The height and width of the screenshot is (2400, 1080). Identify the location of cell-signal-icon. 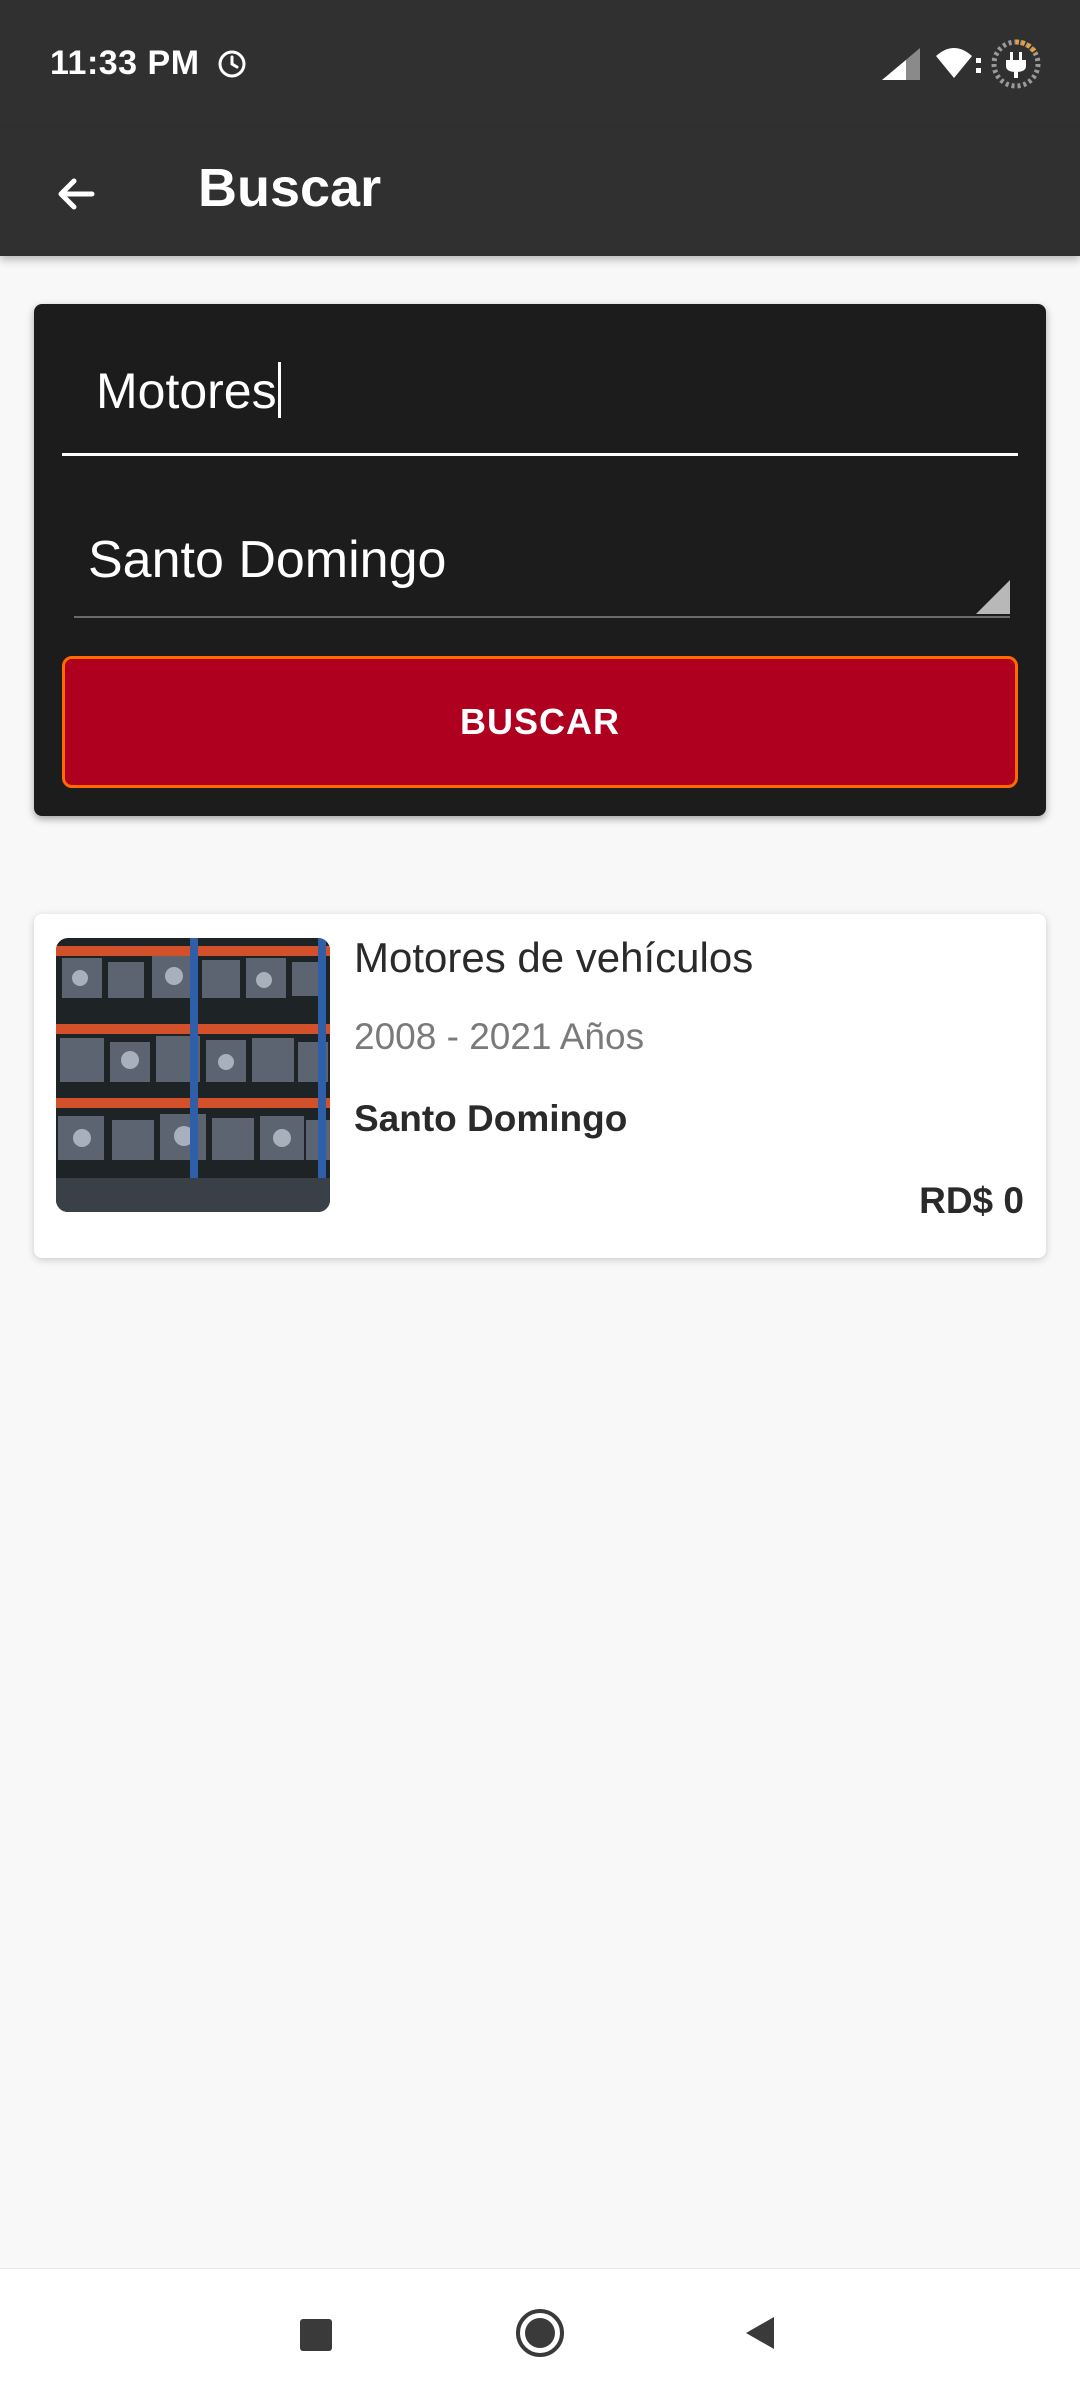
(901, 64).